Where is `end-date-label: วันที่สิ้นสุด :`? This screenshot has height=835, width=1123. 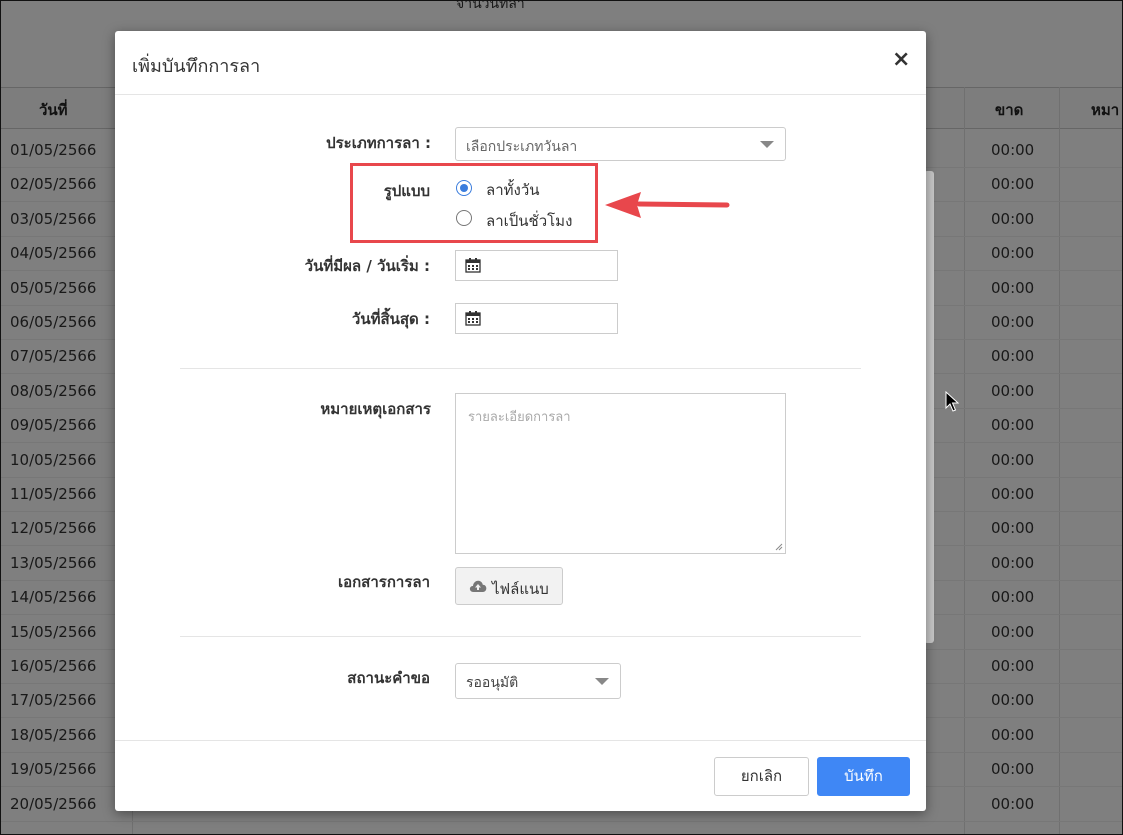 end-date-label: วันที่สิ้นสุด : is located at coordinates (390, 319).